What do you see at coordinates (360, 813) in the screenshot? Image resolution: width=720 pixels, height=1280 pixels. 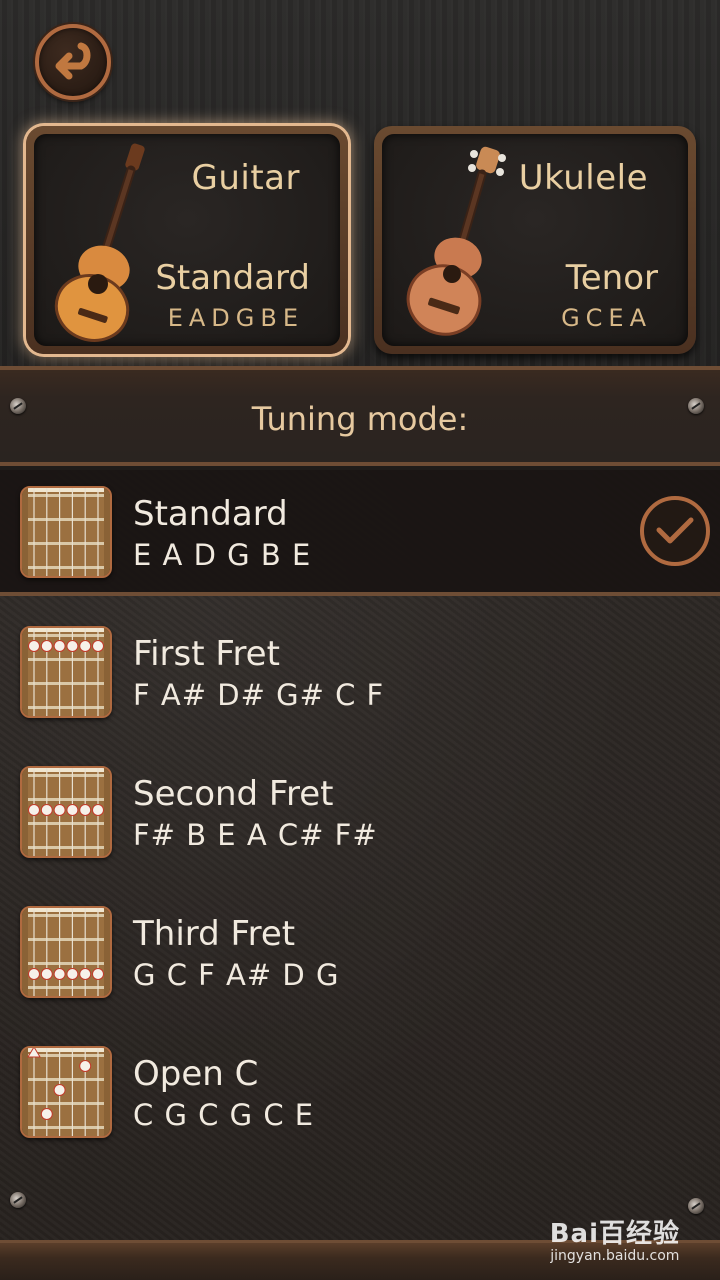 I see `tuning-item-second-fret: Second Fret F# B E A C# F#` at bounding box center [360, 813].